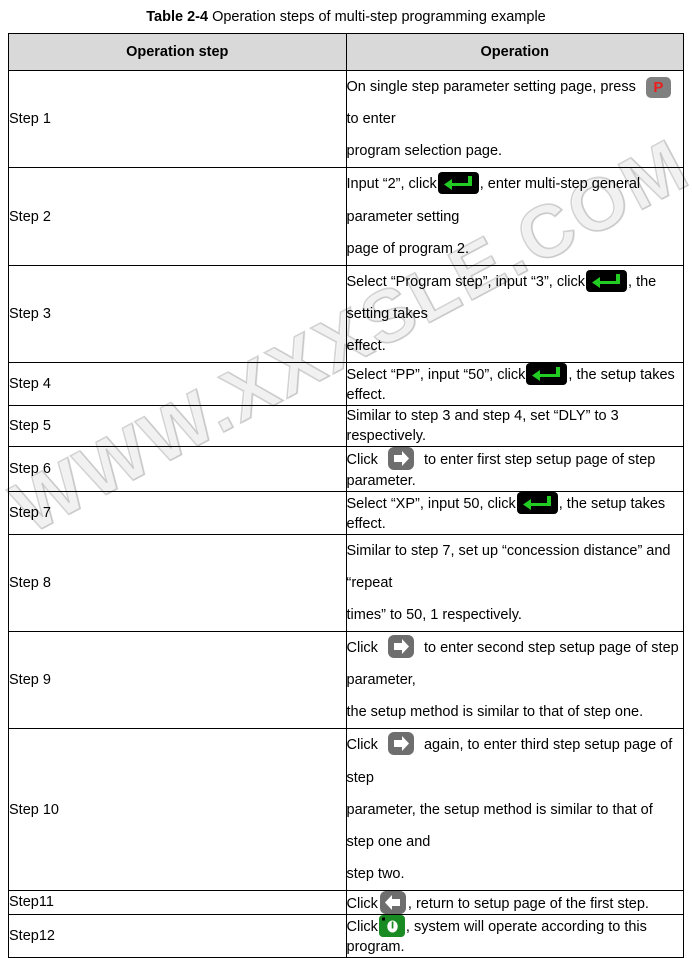 This screenshot has width=692, height=958. Describe the element at coordinates (177, 314) in the screenshot. I see `step-label: Step 3` at that location.